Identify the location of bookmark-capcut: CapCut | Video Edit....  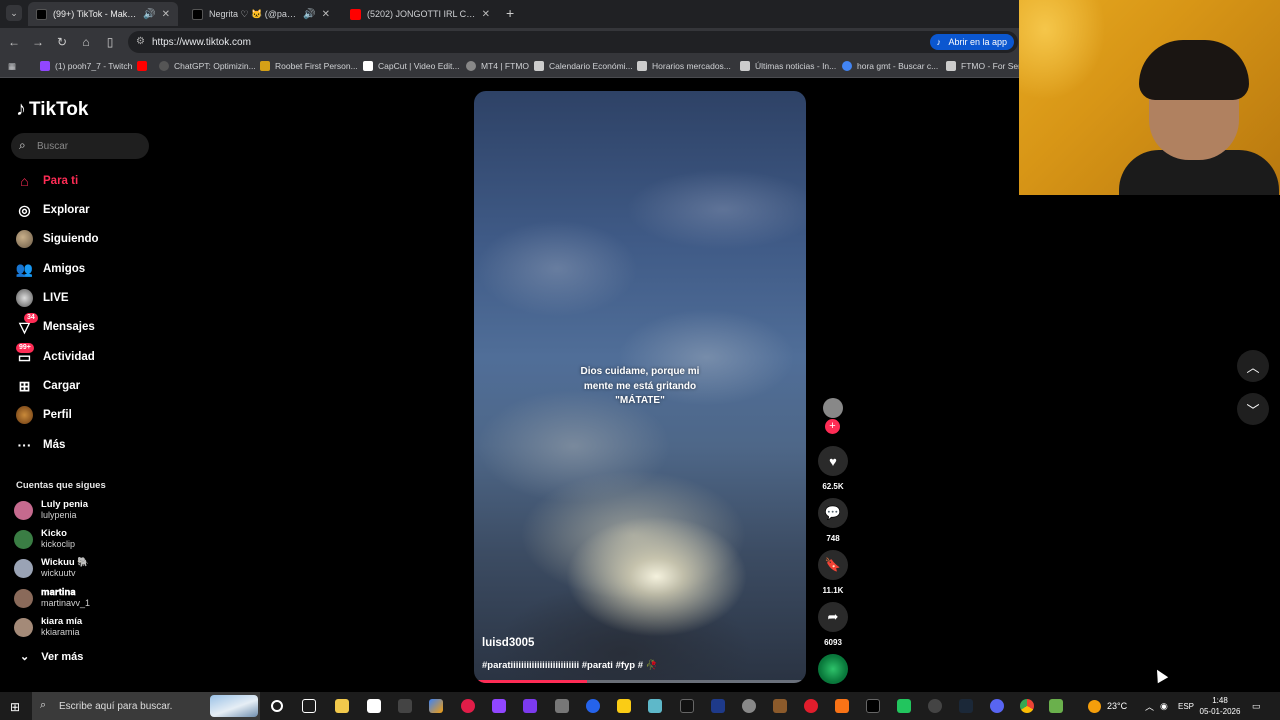
(411, 66).